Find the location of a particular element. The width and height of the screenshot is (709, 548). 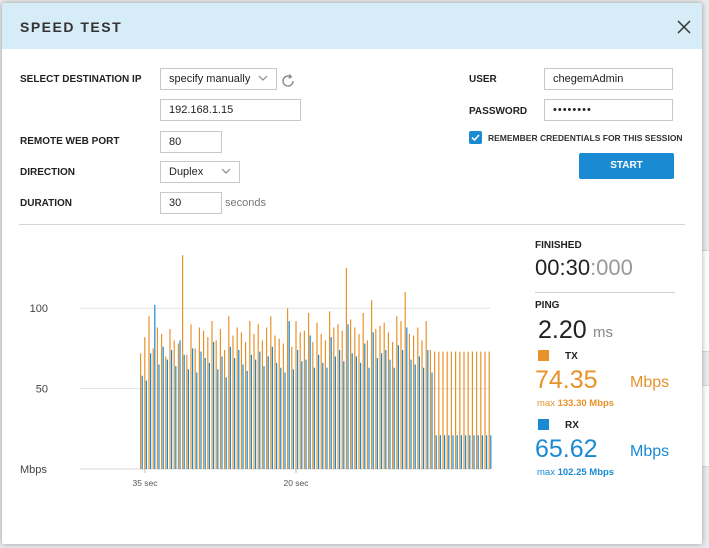

destination-select: specify manually is located at coordinates (218, 79).